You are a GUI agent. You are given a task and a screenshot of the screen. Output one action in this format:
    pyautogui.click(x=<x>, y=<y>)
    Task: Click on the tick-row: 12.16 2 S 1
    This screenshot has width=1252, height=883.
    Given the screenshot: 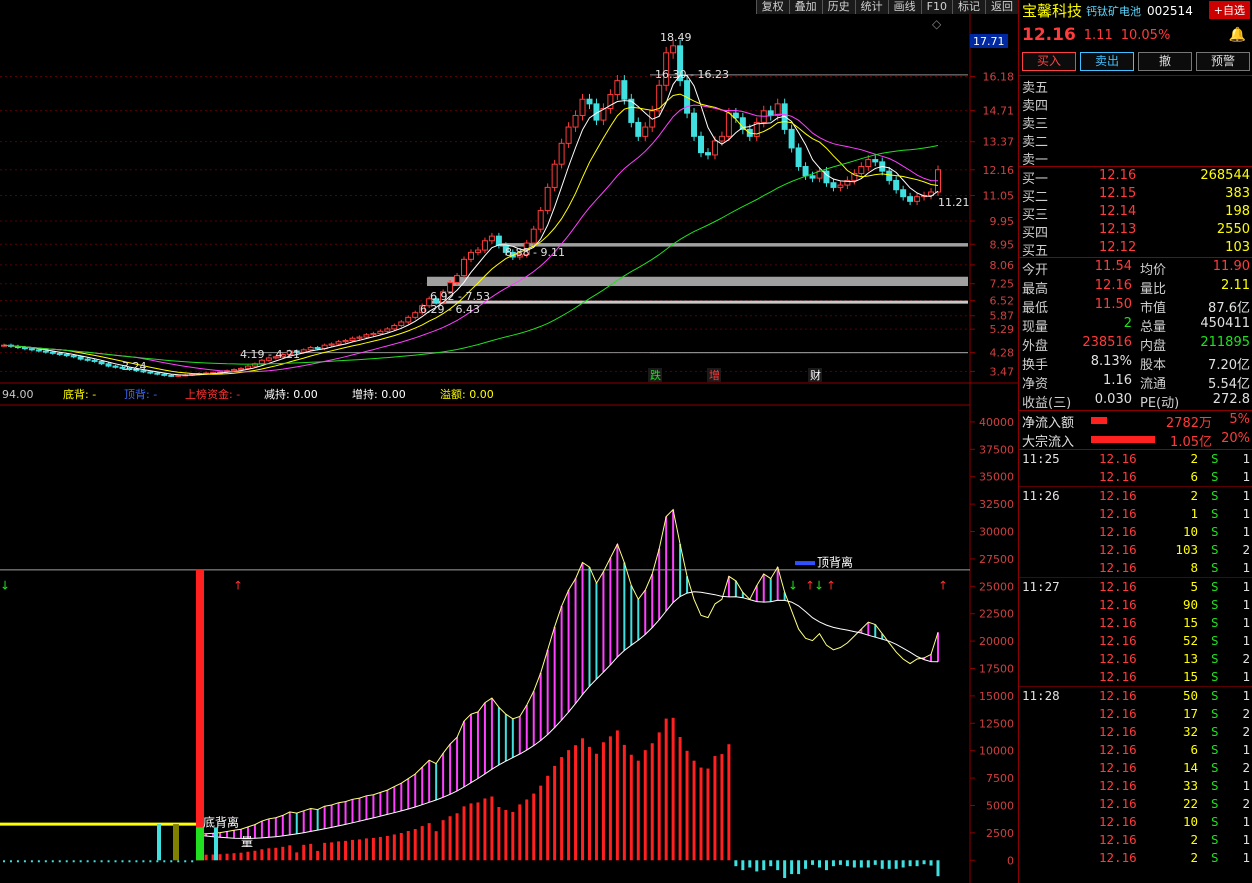 What is the action you would take?
    pyautogui.click(x=1135, y=840)
    